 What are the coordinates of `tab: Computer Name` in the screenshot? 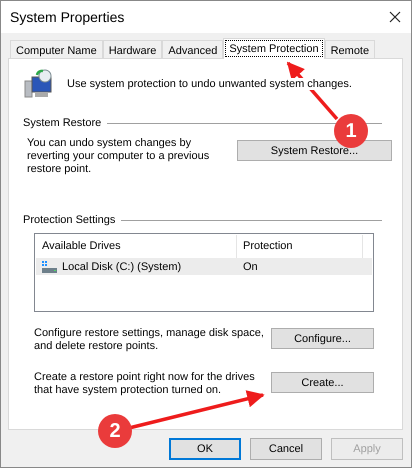 It's located at (56, 49).